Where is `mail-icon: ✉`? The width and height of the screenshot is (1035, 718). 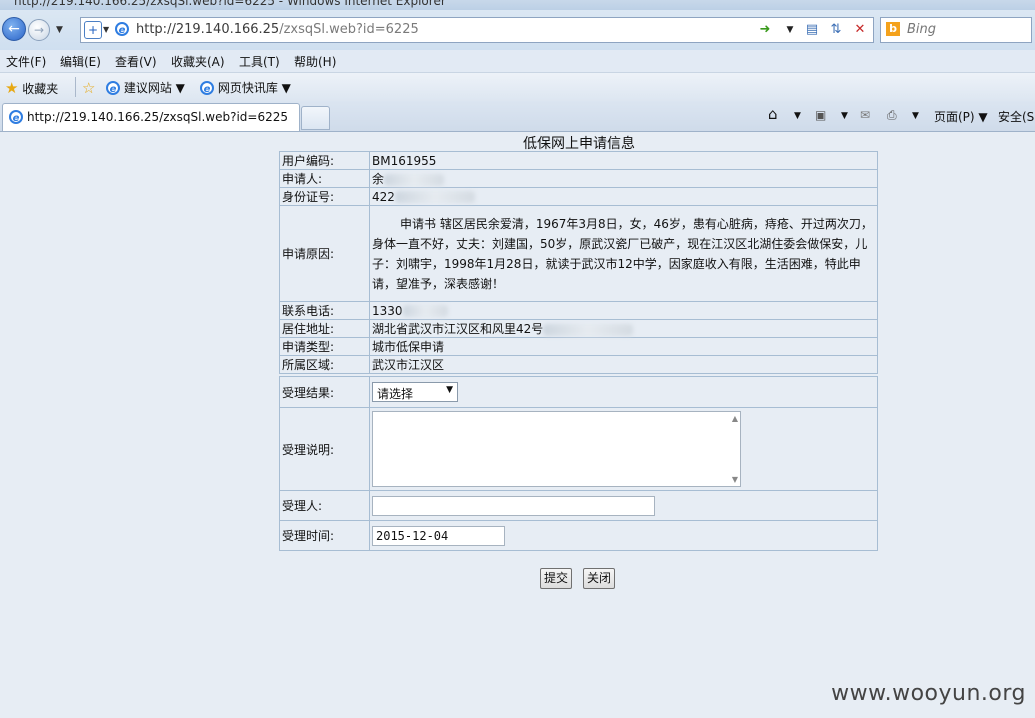
mail-icon: ✉ is located at coordinates (865, 115).